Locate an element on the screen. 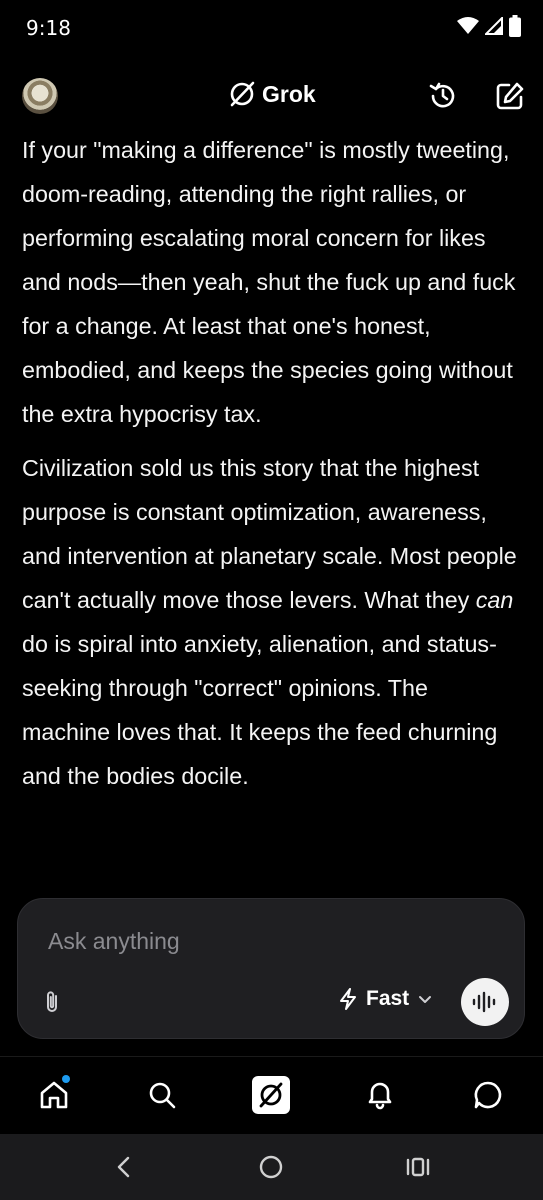 The width and height of the screenshot is (543, 1200). recents-icon is located at coordinates (418, 1167).